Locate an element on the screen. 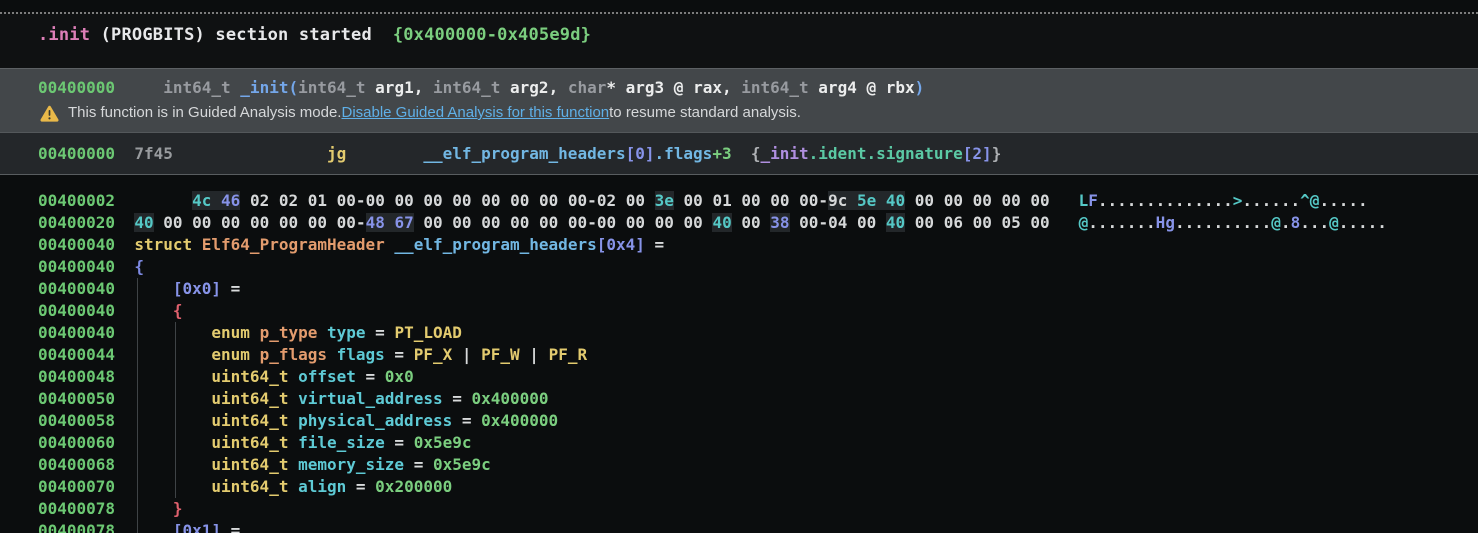 The width and height of the screenshot is (1478, 533). operand-token: +3 is located at coordinates (721, 153).